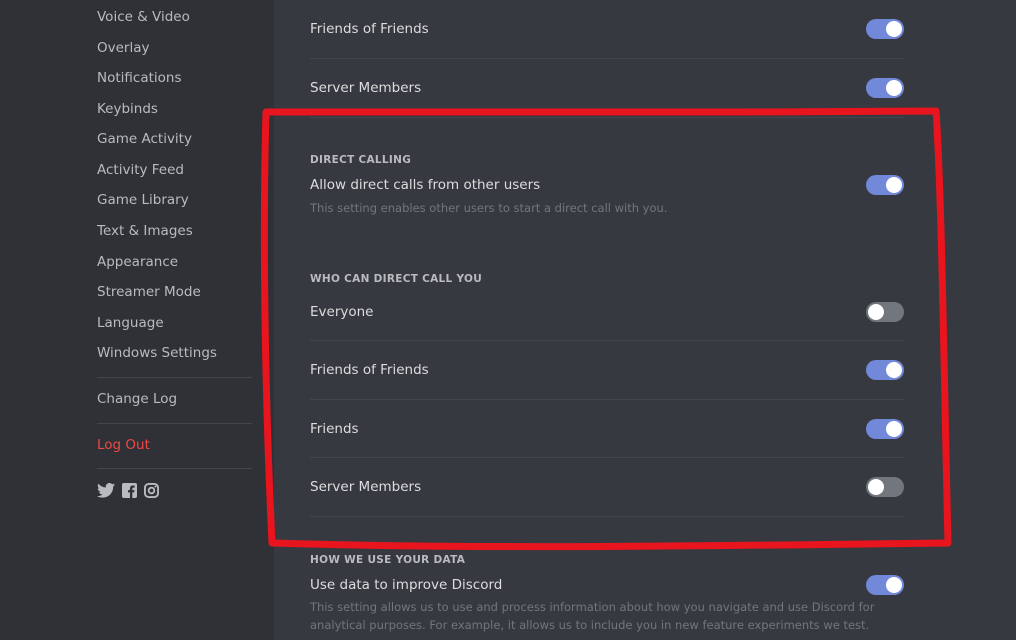 The image size is (1016, 640). What do you see at coordinates (885, 185) in the screenshot?
I see `allow-direct-calls-toggle` at bounding box center [885, 185].